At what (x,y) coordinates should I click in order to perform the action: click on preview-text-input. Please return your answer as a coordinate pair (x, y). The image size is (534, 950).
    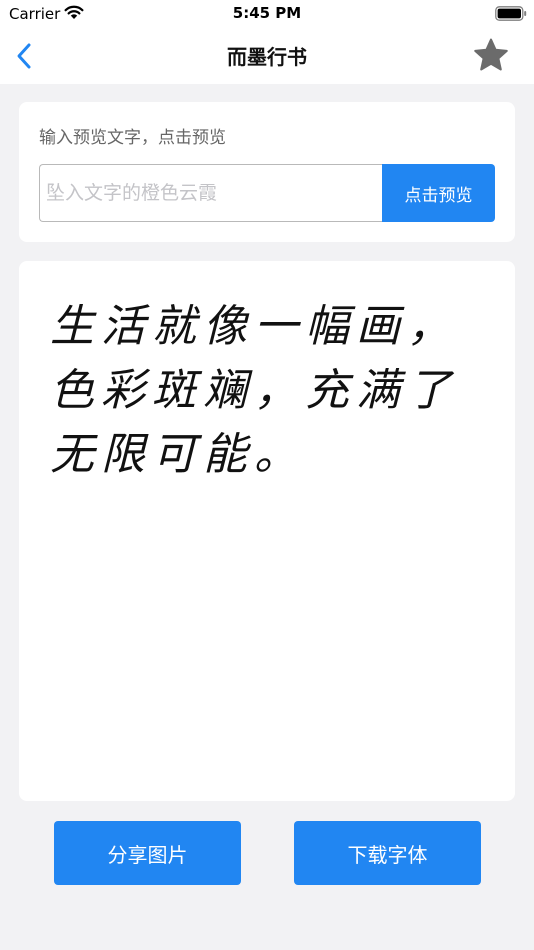
    Looking at the image, I should click on (211, 193).